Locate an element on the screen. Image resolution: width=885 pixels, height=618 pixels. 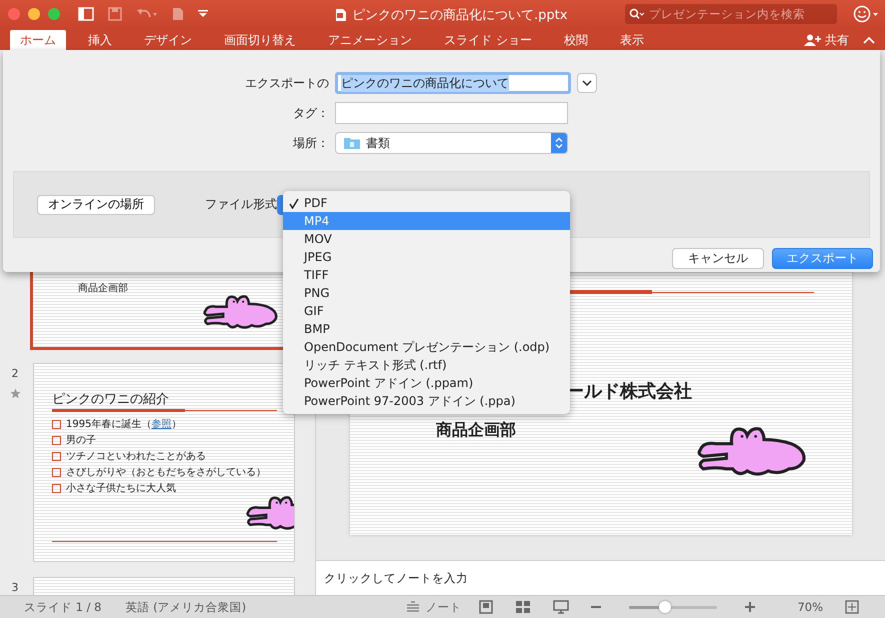
ribbon-tab: デザイン is located at coordinates (168, 40).